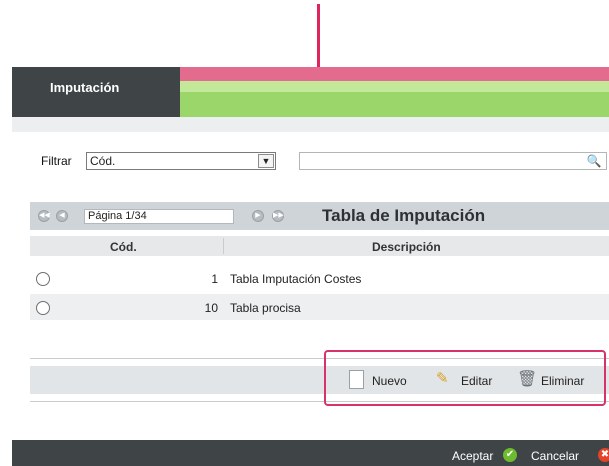  I want to click on page-indicator: Página 1/34, so click(159, 216).